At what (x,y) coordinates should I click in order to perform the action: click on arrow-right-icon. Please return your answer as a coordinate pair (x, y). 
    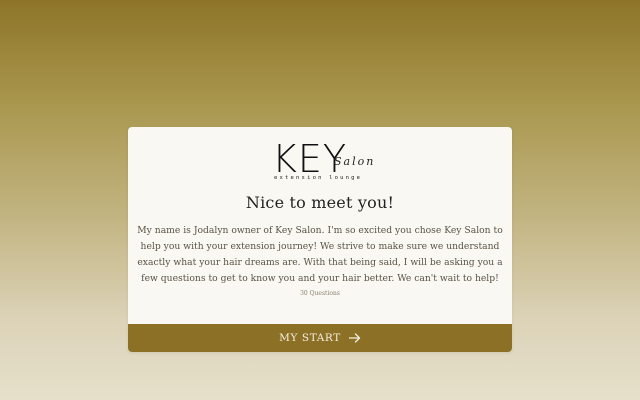
    Looking at the image, I should click on (354, 338).